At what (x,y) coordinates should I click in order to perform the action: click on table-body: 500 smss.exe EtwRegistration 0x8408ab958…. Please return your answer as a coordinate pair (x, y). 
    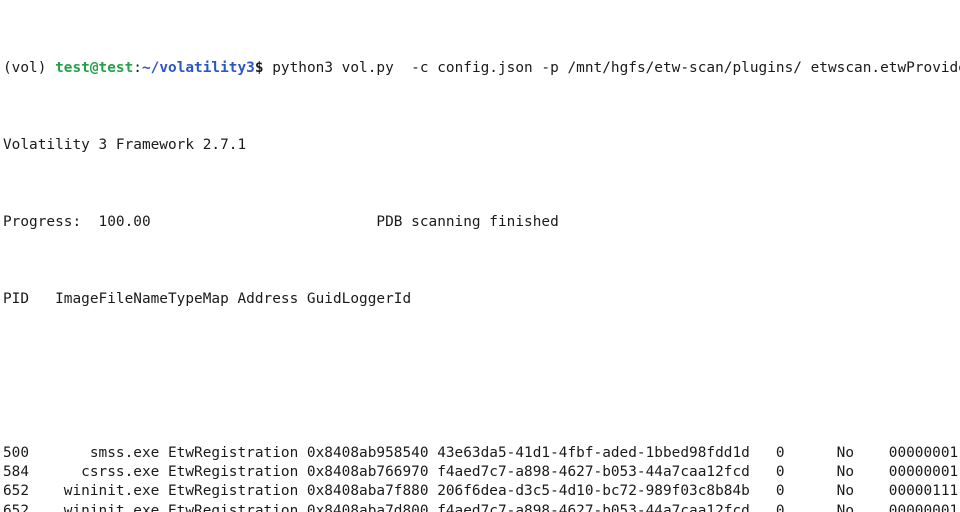
    Looking at the image, I should click on (481, 478).